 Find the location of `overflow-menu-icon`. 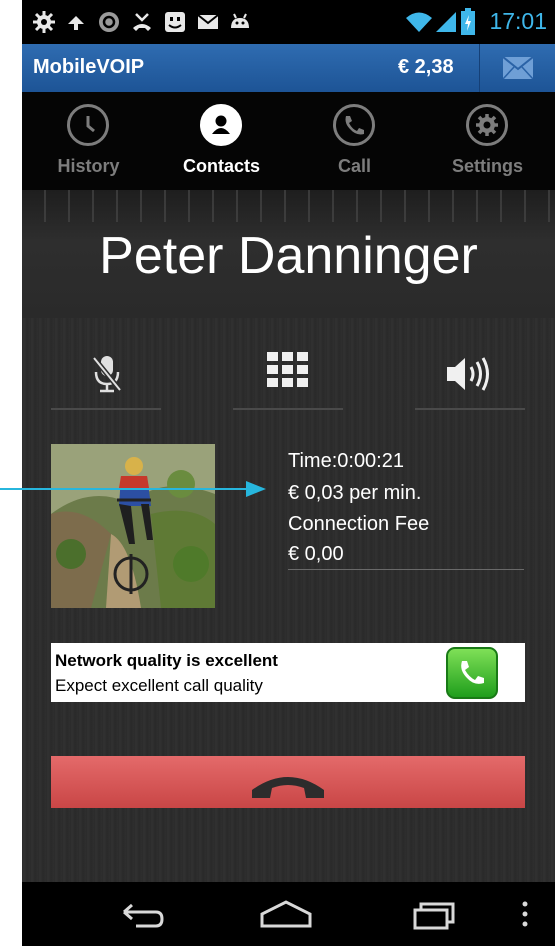

overflow-menu-icon is located at coordinates (525, 914).